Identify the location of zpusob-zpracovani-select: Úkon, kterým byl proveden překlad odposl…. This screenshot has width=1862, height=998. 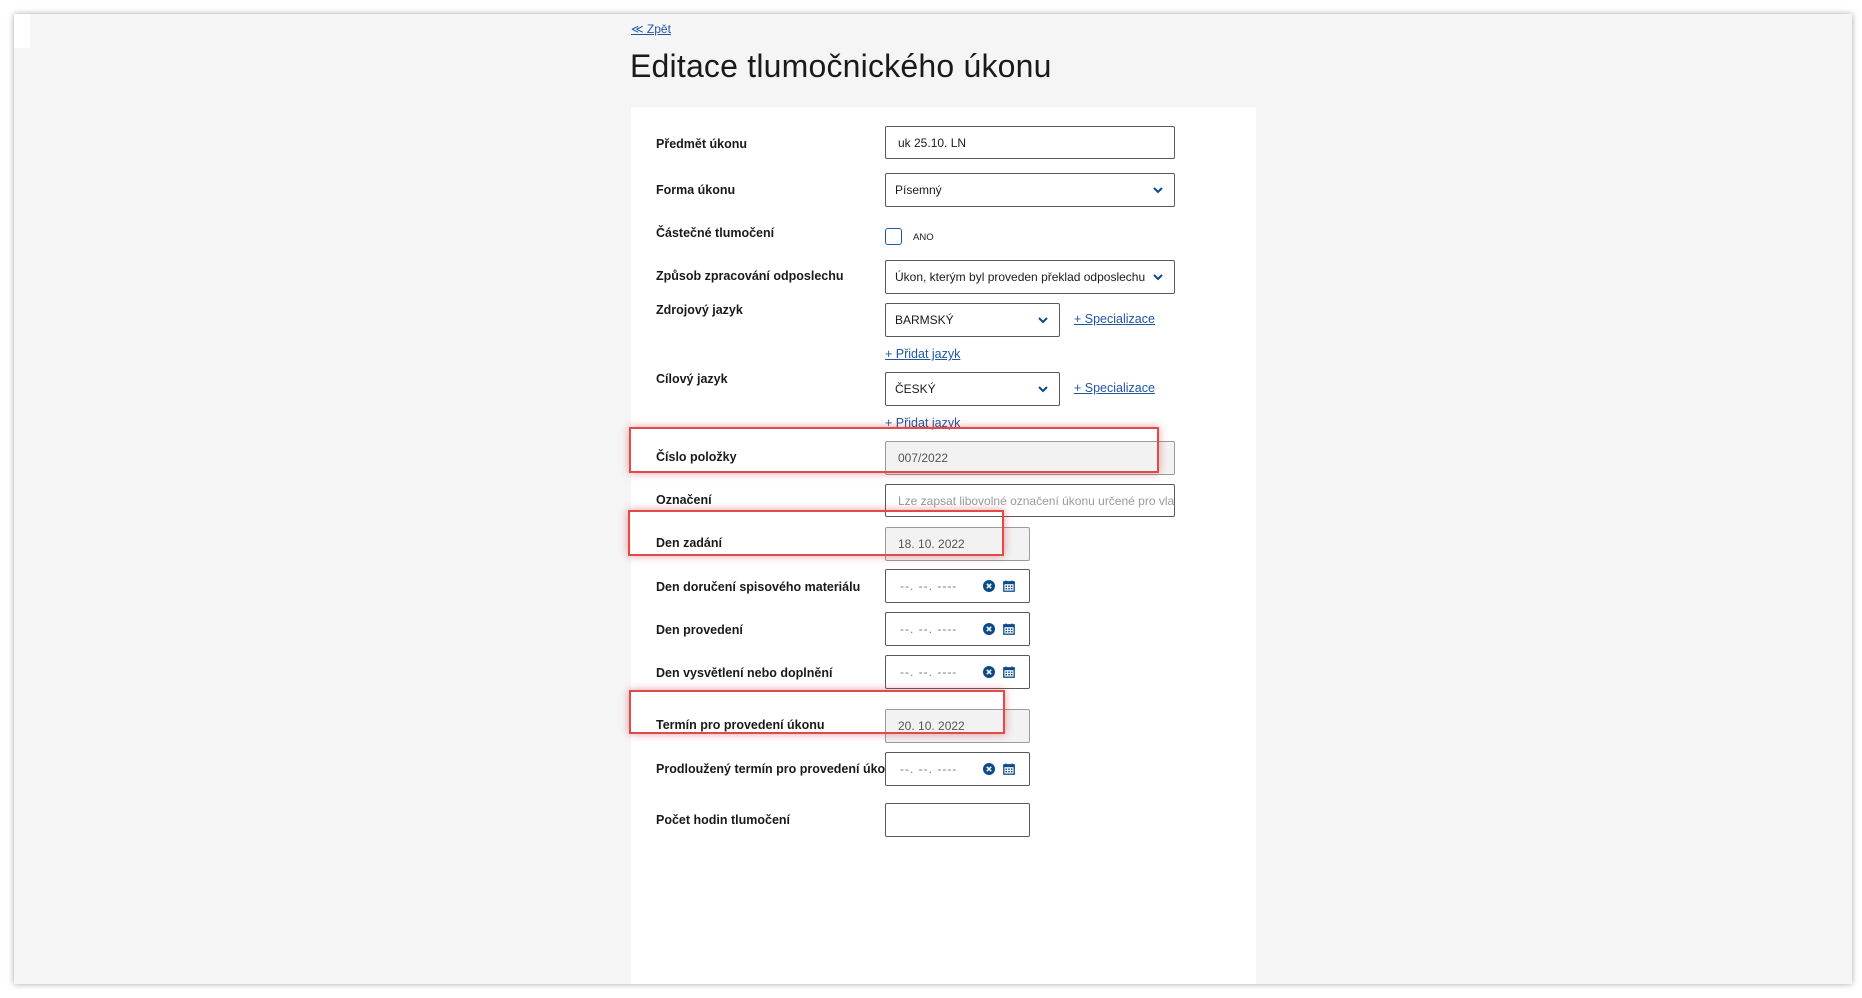
(1030, 277).